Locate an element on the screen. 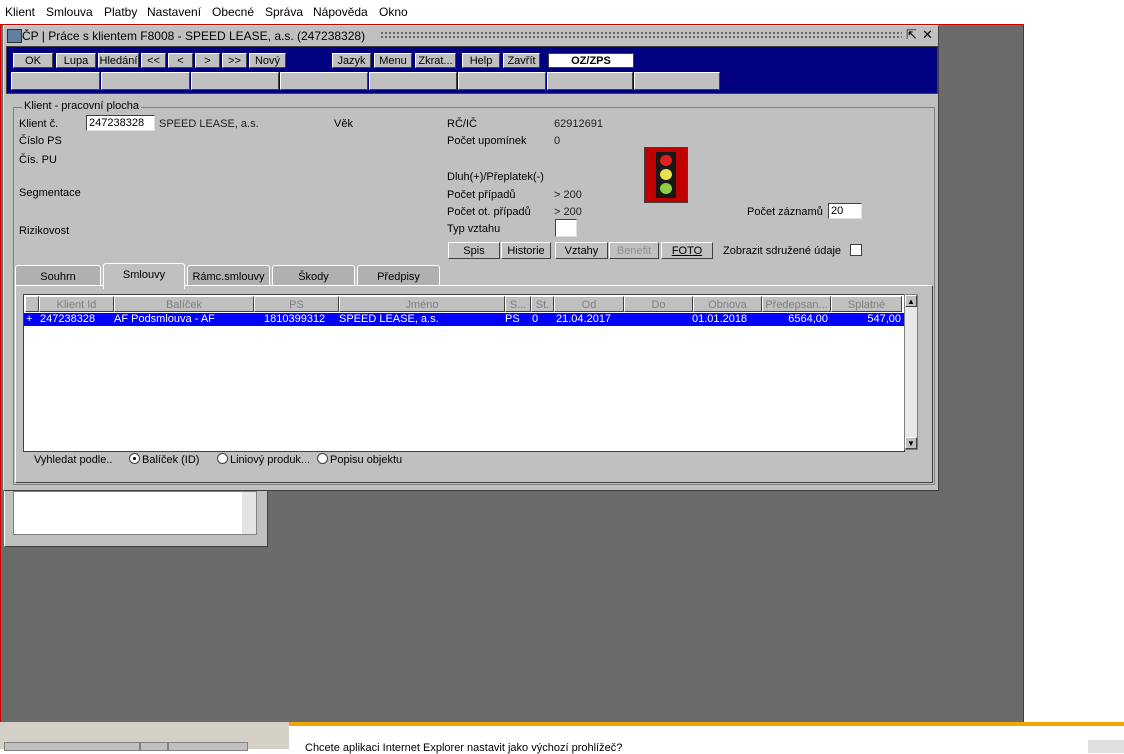 This screenshot has width=1124, height=754. rizikovost-label: Rizikovost is located at coordinates (44, 231).